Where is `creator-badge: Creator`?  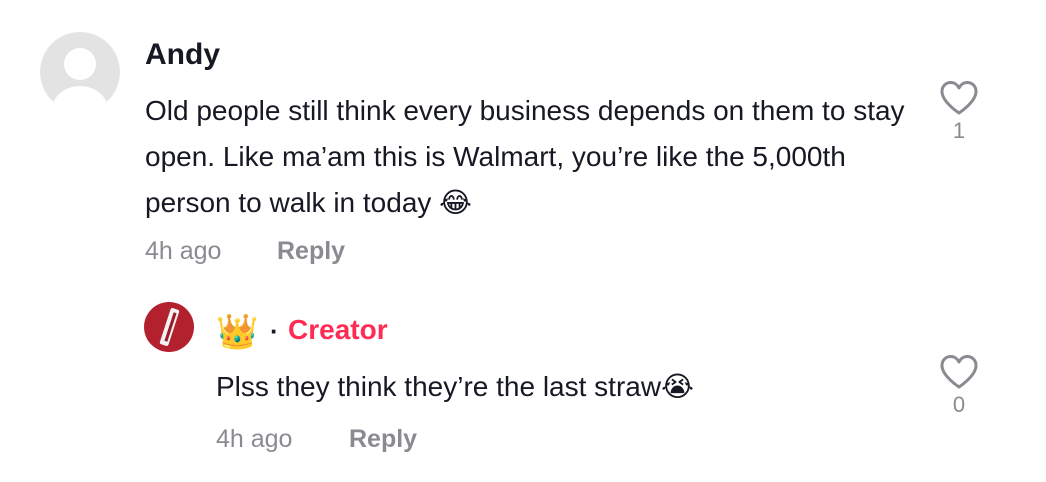 creator-badge: Creator is located at coordinates (338, 329).